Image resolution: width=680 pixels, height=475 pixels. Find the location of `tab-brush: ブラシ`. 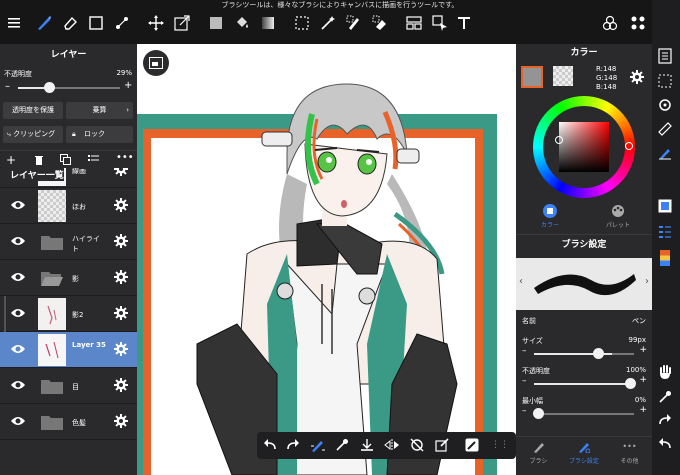

tab-brush: ブラシ is located at coordinates (538, 453).